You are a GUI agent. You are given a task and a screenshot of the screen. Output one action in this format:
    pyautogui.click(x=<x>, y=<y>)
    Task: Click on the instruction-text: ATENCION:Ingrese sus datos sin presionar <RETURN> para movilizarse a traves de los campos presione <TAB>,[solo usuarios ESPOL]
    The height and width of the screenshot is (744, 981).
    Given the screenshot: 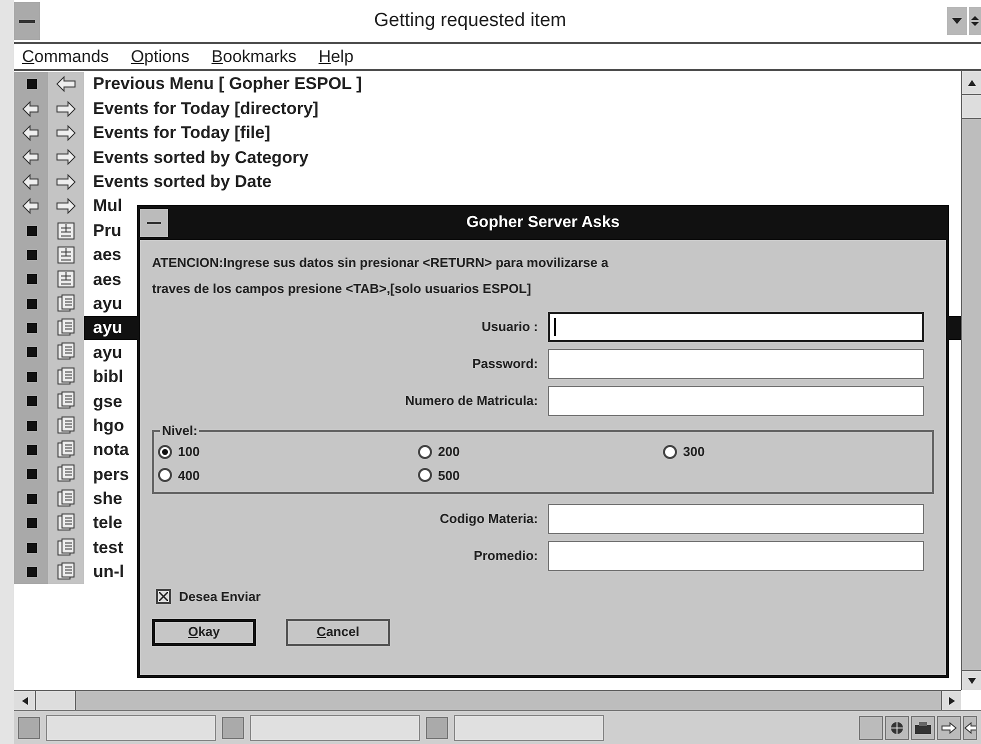 What is the action you would take?
    pyautogui.click(x=381, y=276)
    